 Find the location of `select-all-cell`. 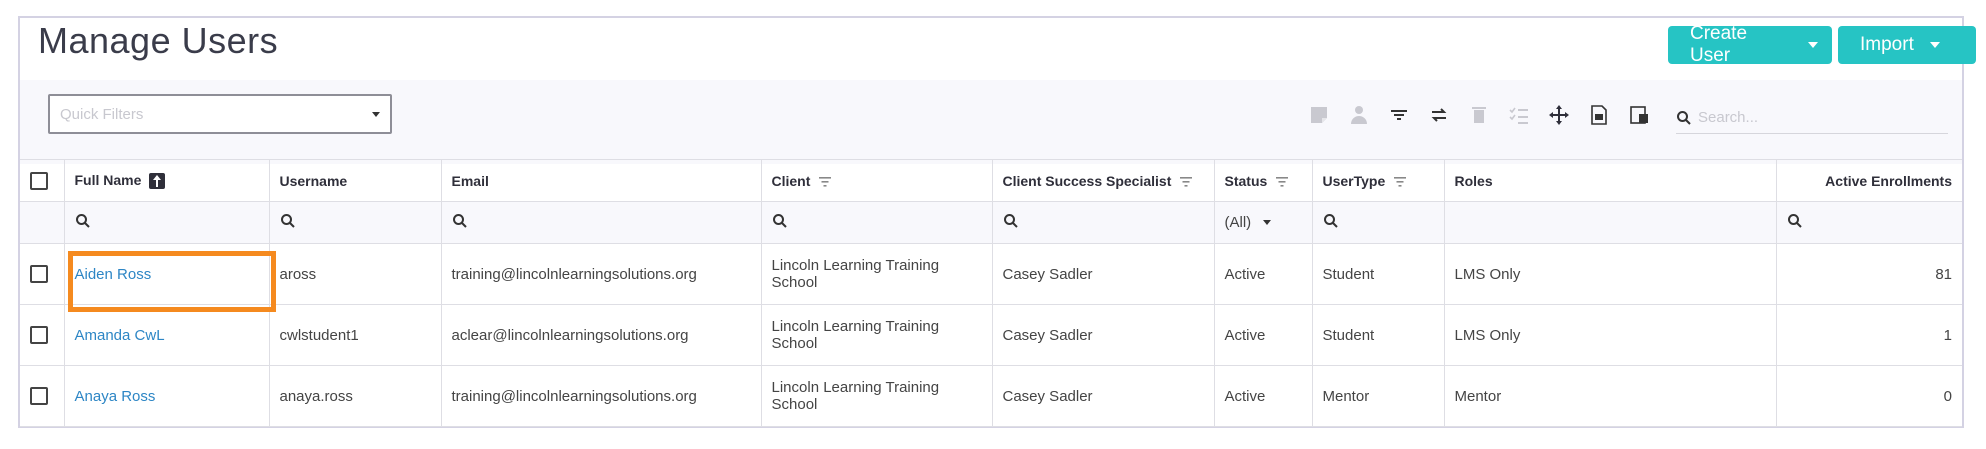

select-all-cell is located at coordinates (42, 180).